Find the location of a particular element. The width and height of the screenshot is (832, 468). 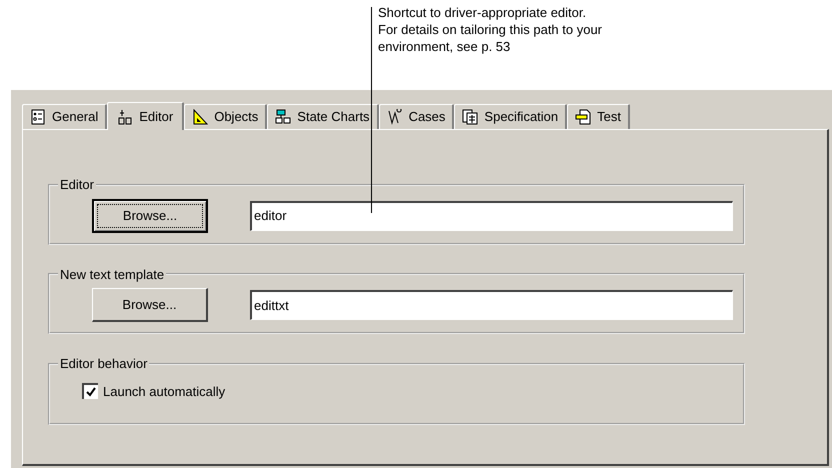

tab: State Charts is located at coordinates (323, 116).